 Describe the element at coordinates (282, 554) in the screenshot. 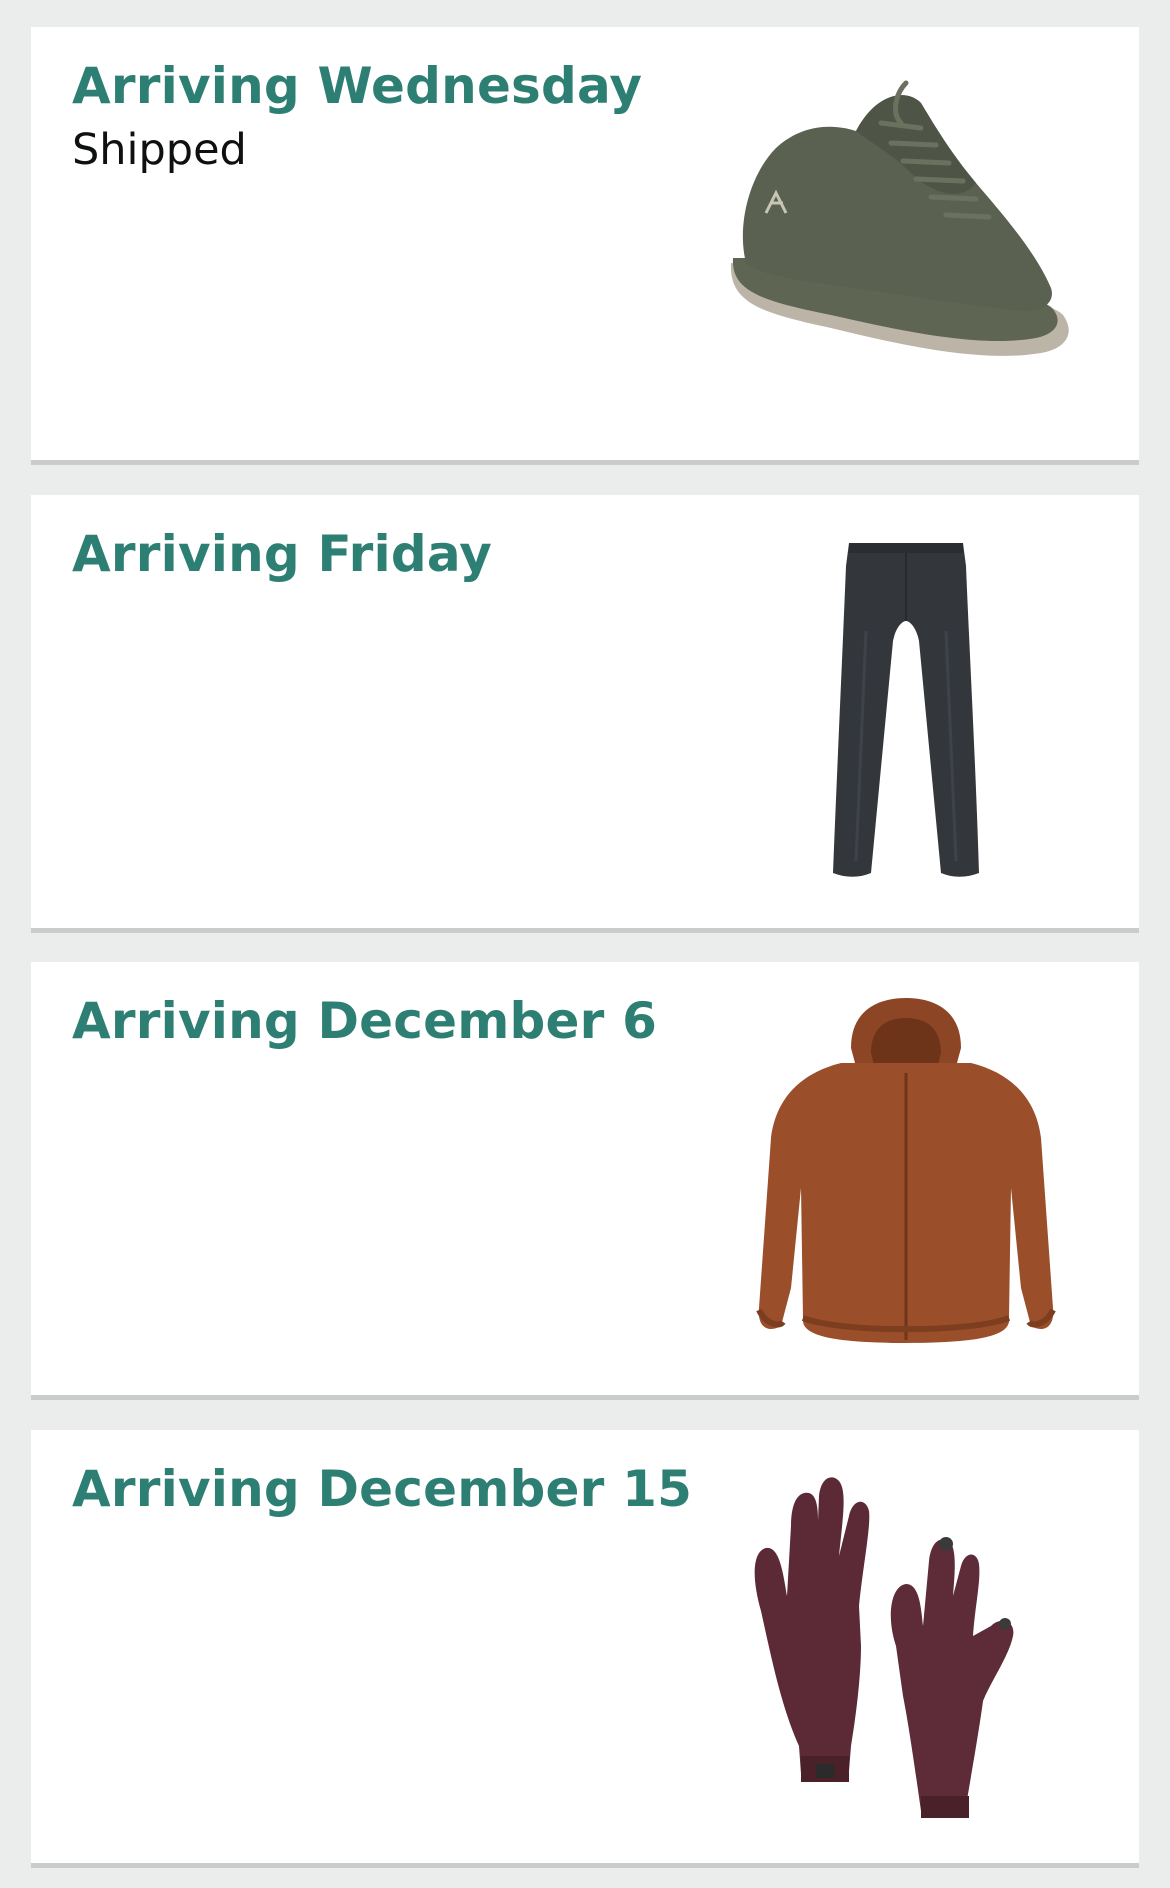

I see `delivery-status-title: Arriving Friday` at that location.